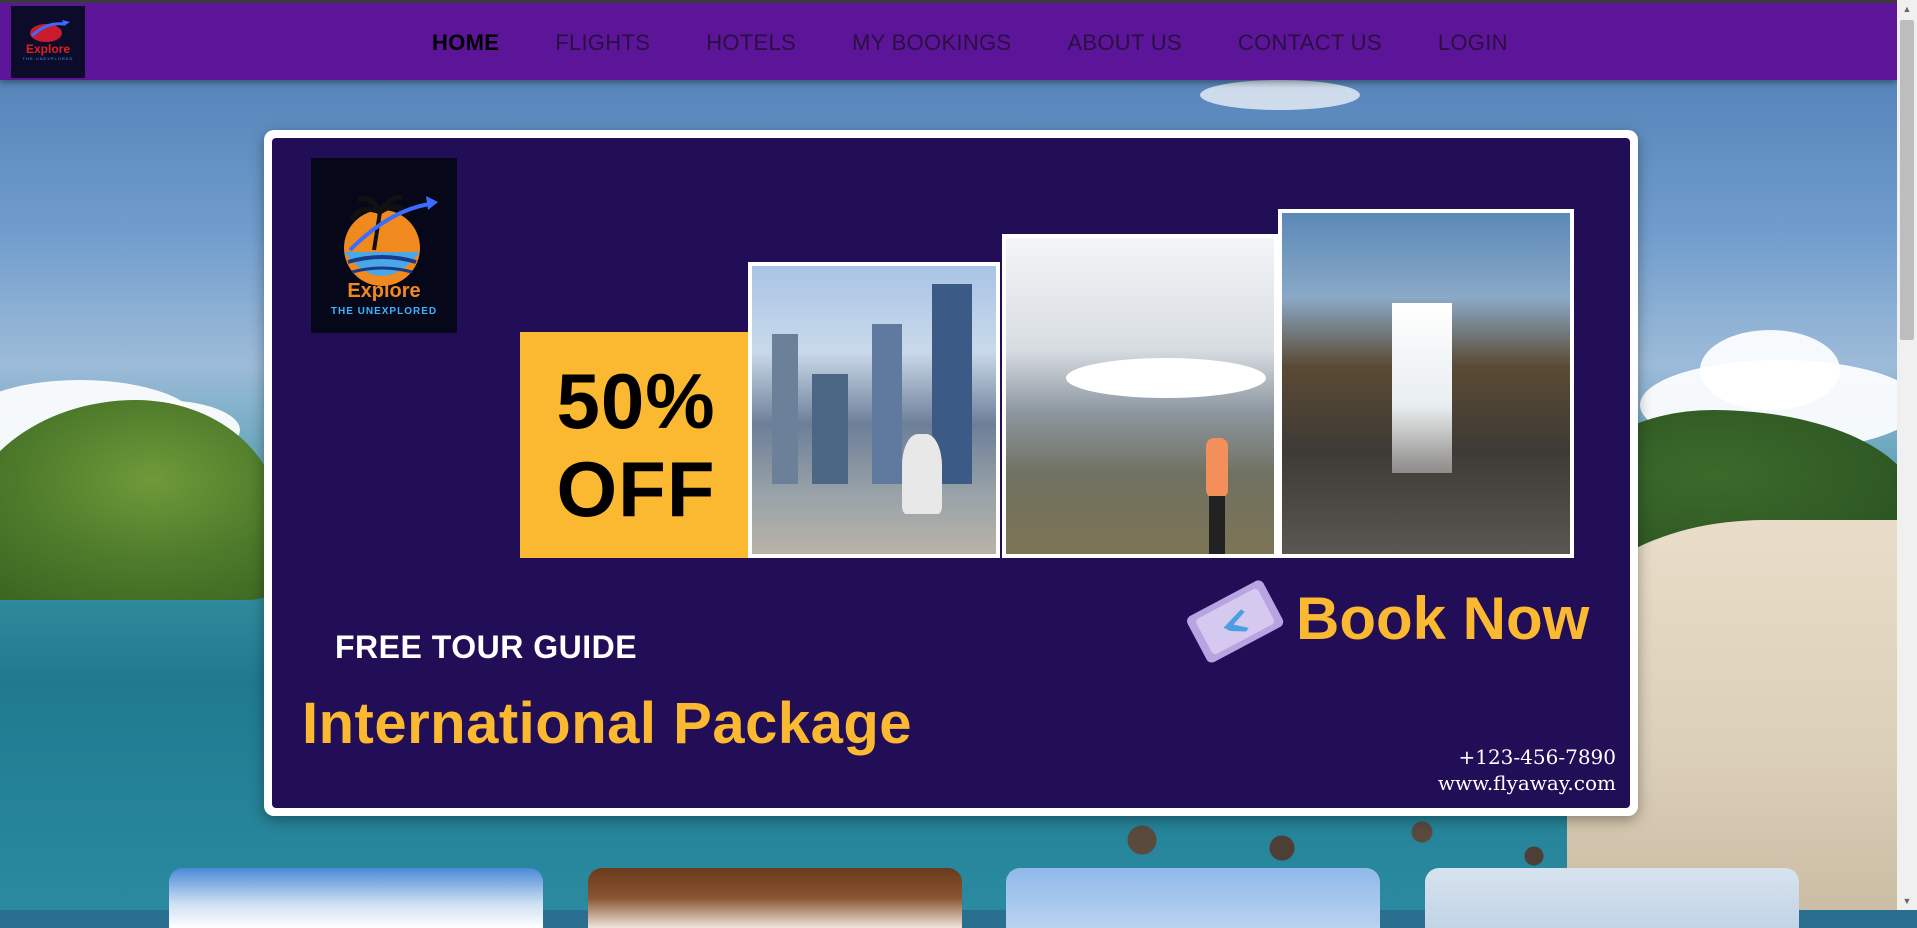  Describe the element at coordinates (1907, 455) in the screenshot. I see `page-scrollbar: ▲ ▼` at that location.